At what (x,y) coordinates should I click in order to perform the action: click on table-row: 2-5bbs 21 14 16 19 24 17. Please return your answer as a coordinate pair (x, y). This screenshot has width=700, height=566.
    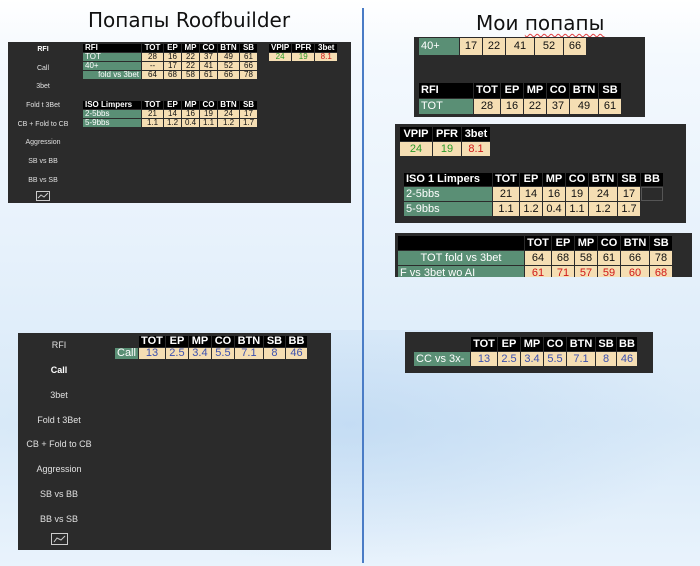
    Looking at the image, I should click on (533, 194).